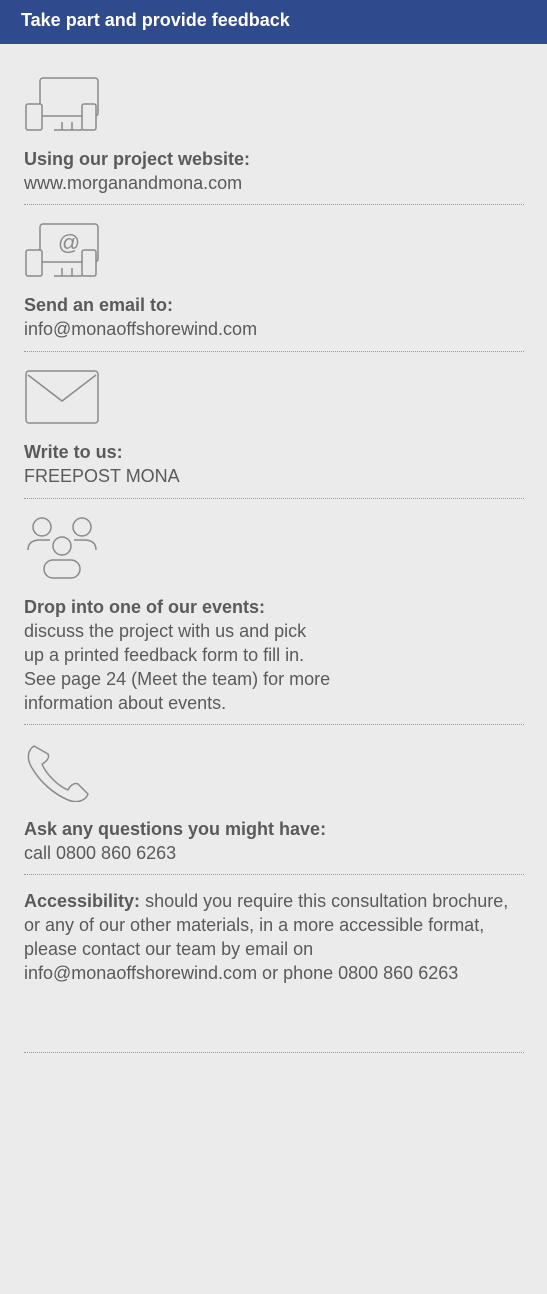  Describe the element at coordinates (99, 305) in the screenshot. I see `email-heading: Send an email to:` at that location.